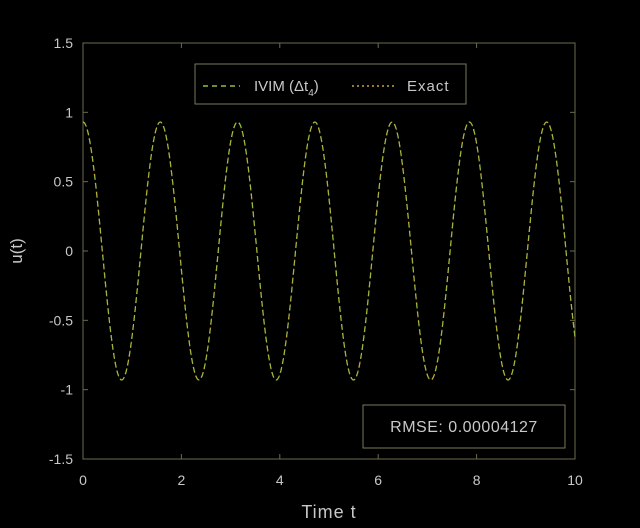  Describe the element at coordinates (69, 251) in the screenshot. I see `y-tick-label: 0` at that location.